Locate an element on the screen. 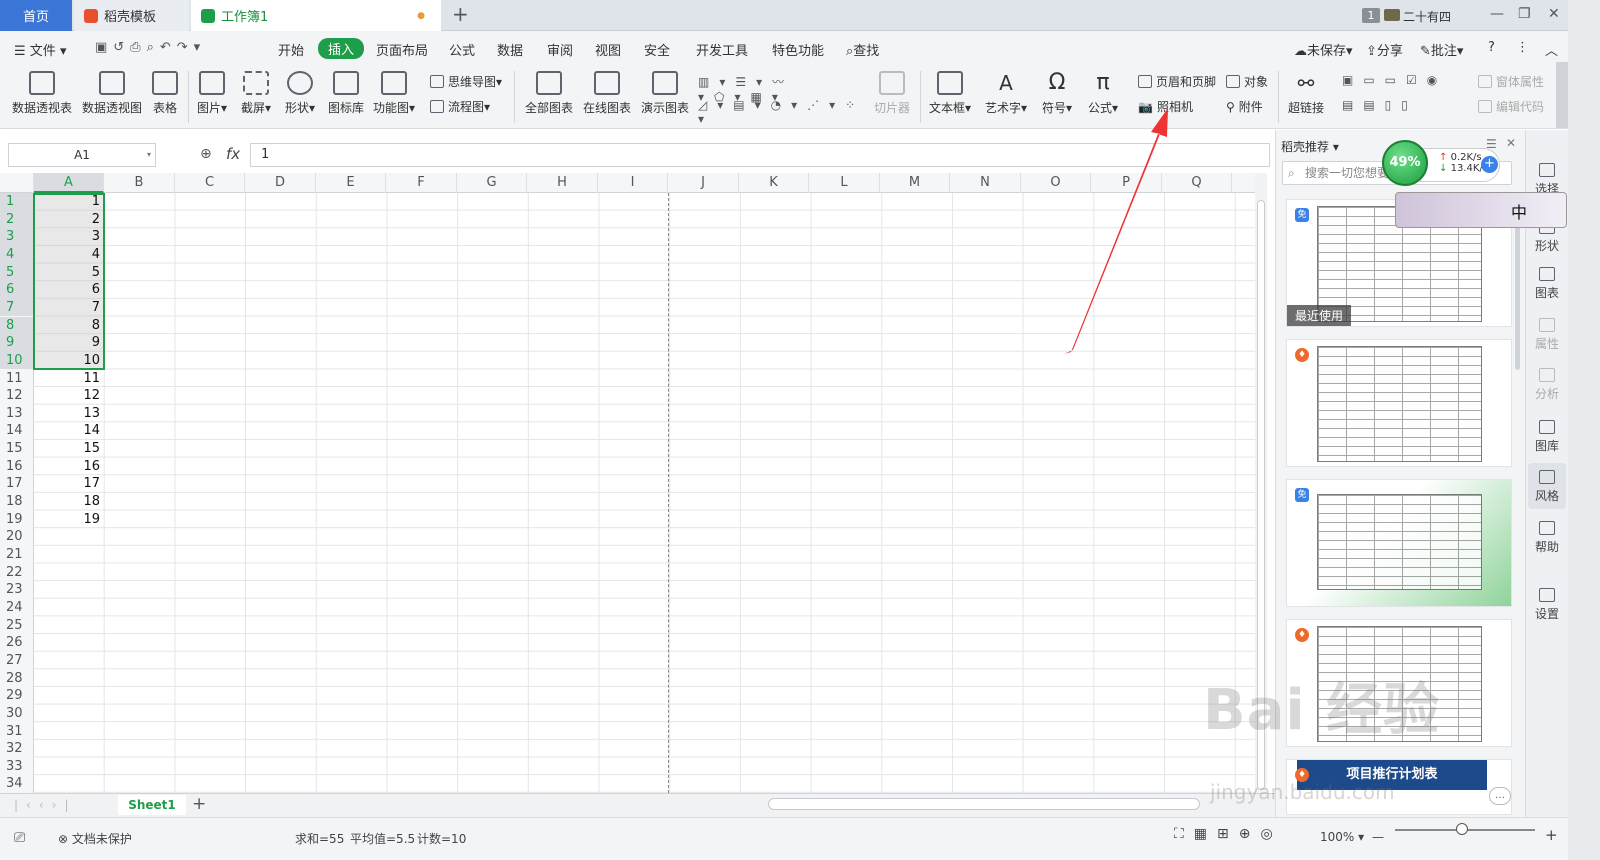  panel-close-icon: ✕ is located at coordinates (1511, 143).